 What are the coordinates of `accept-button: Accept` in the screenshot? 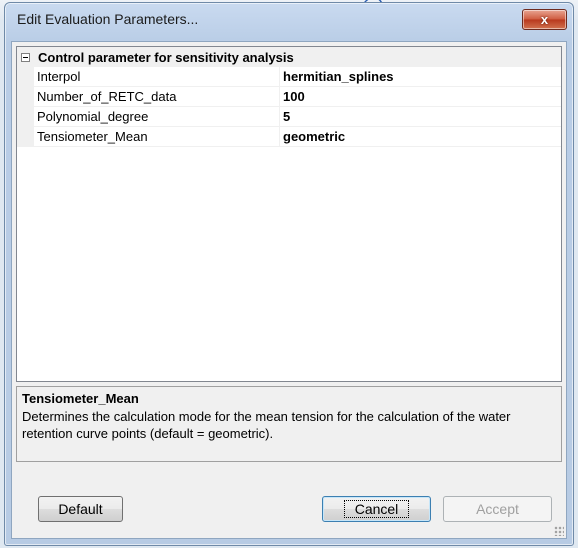 It's located at (497, 509).